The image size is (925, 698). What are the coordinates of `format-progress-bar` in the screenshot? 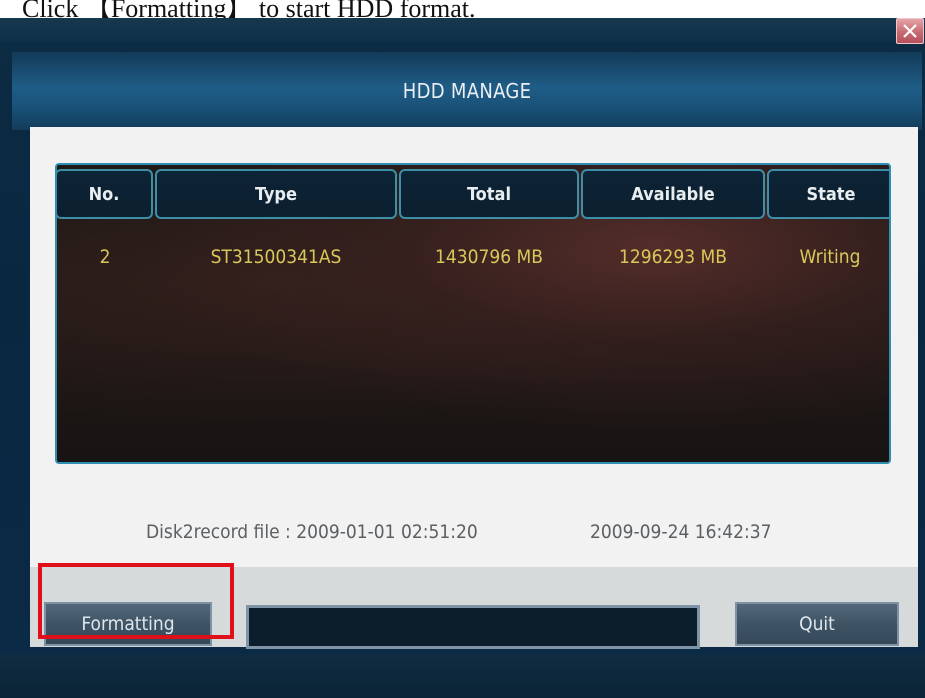 It's located at (473, 627).